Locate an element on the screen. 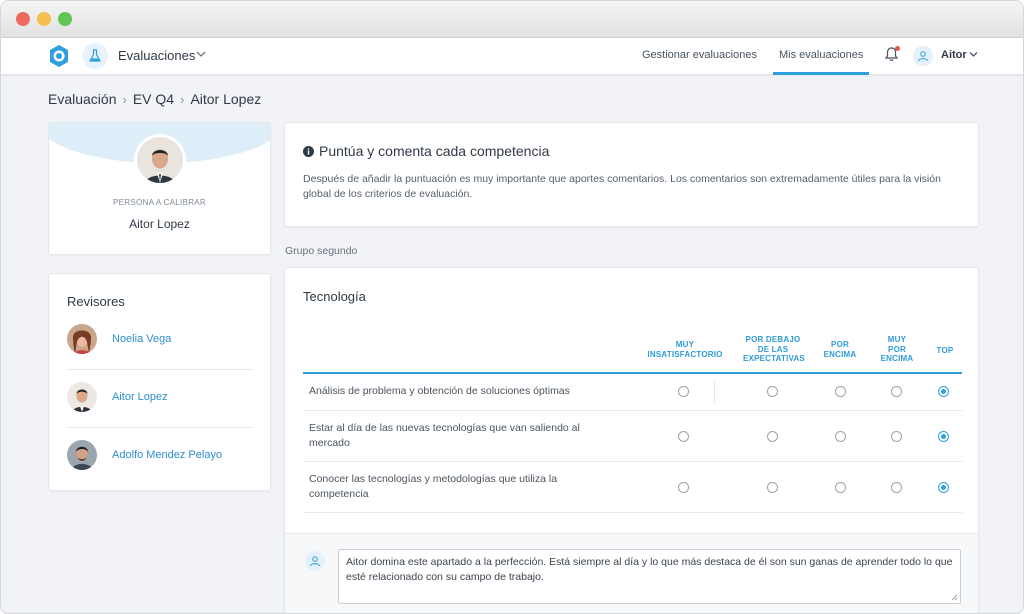 The image size is (1024, 614). reviewers-heading: Revisores is located at coordinates (96, 301).